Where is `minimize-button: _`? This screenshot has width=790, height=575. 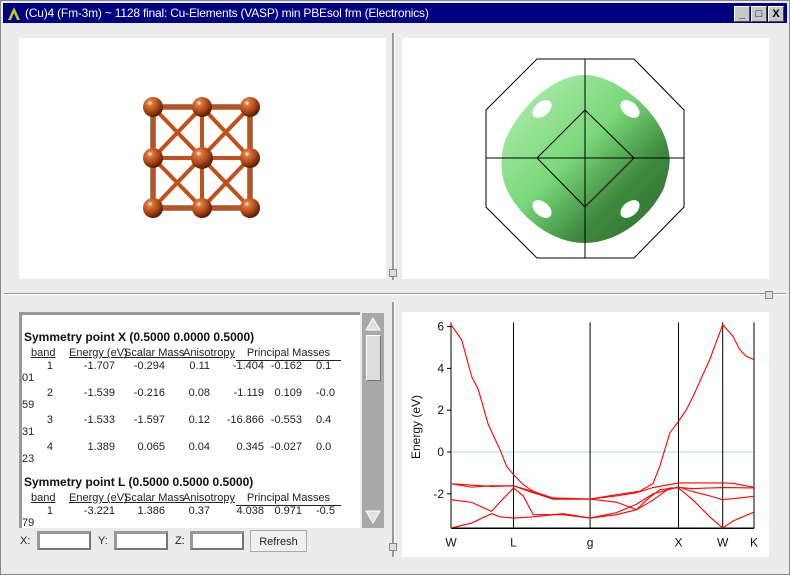
minimize-button: _ is located at coordinates (742, 14).